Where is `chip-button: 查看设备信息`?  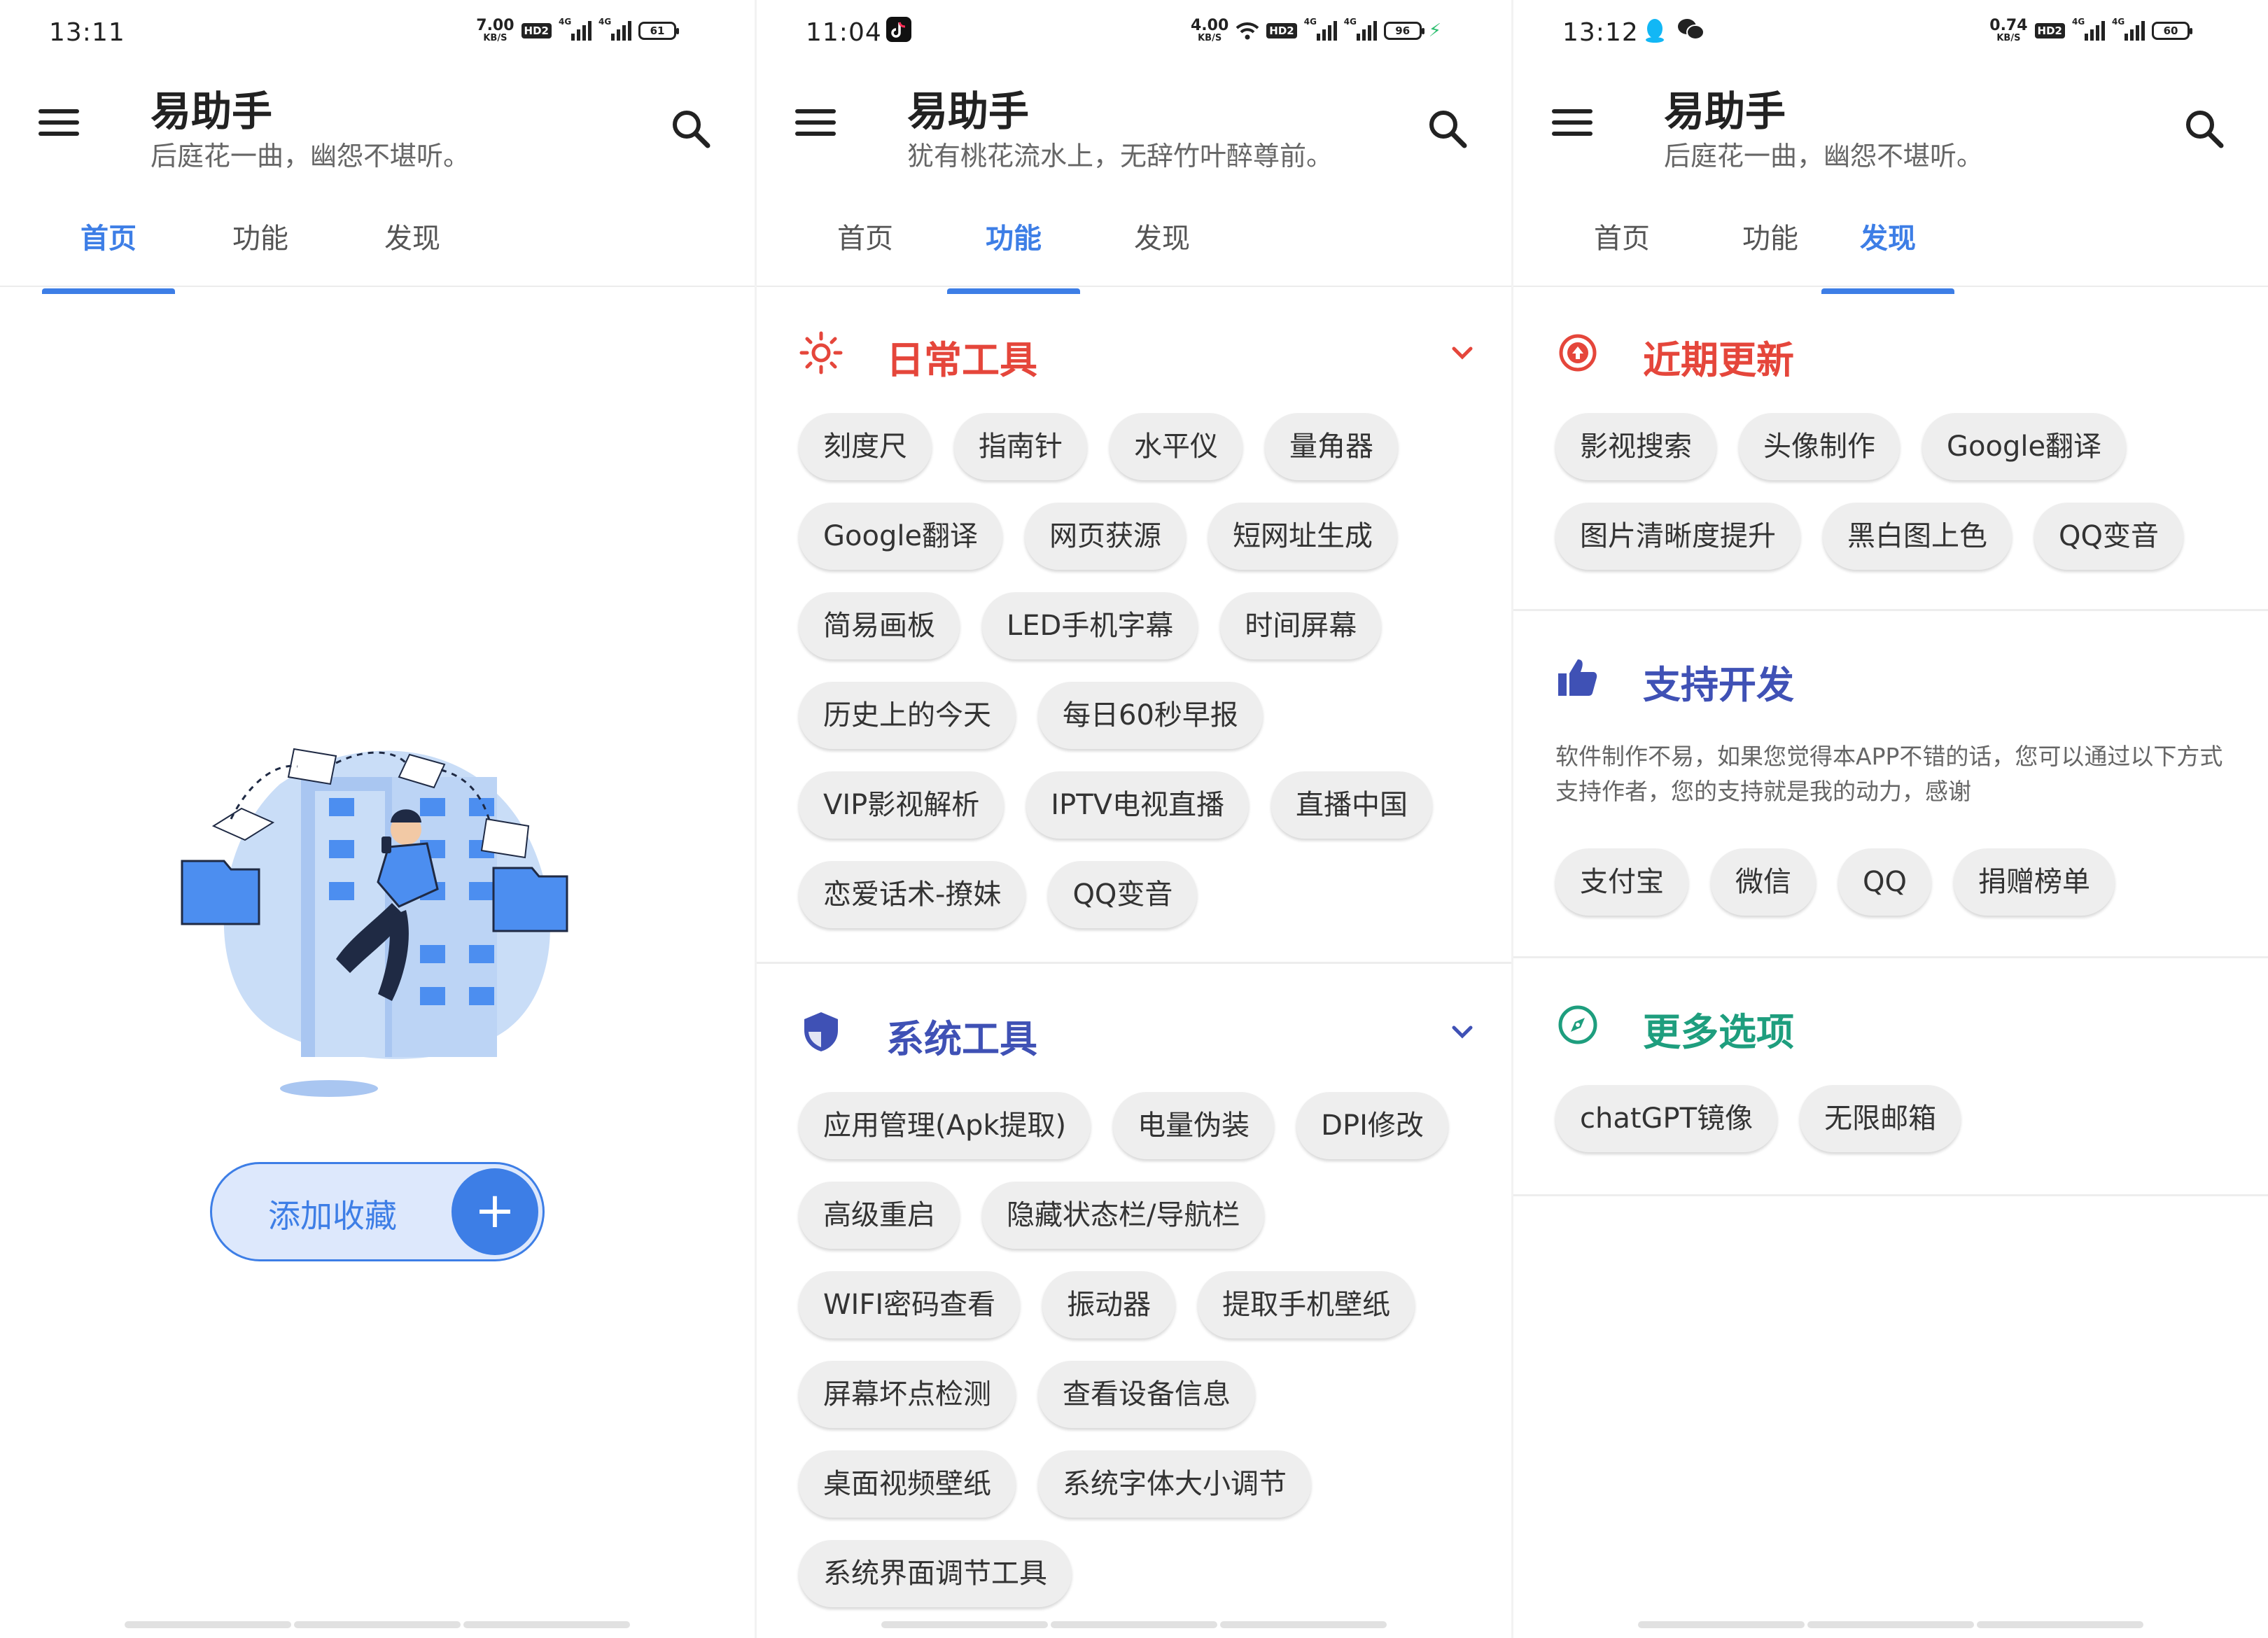 chip-button: 查看设备信息 is located at coordinates (1146, 1394).